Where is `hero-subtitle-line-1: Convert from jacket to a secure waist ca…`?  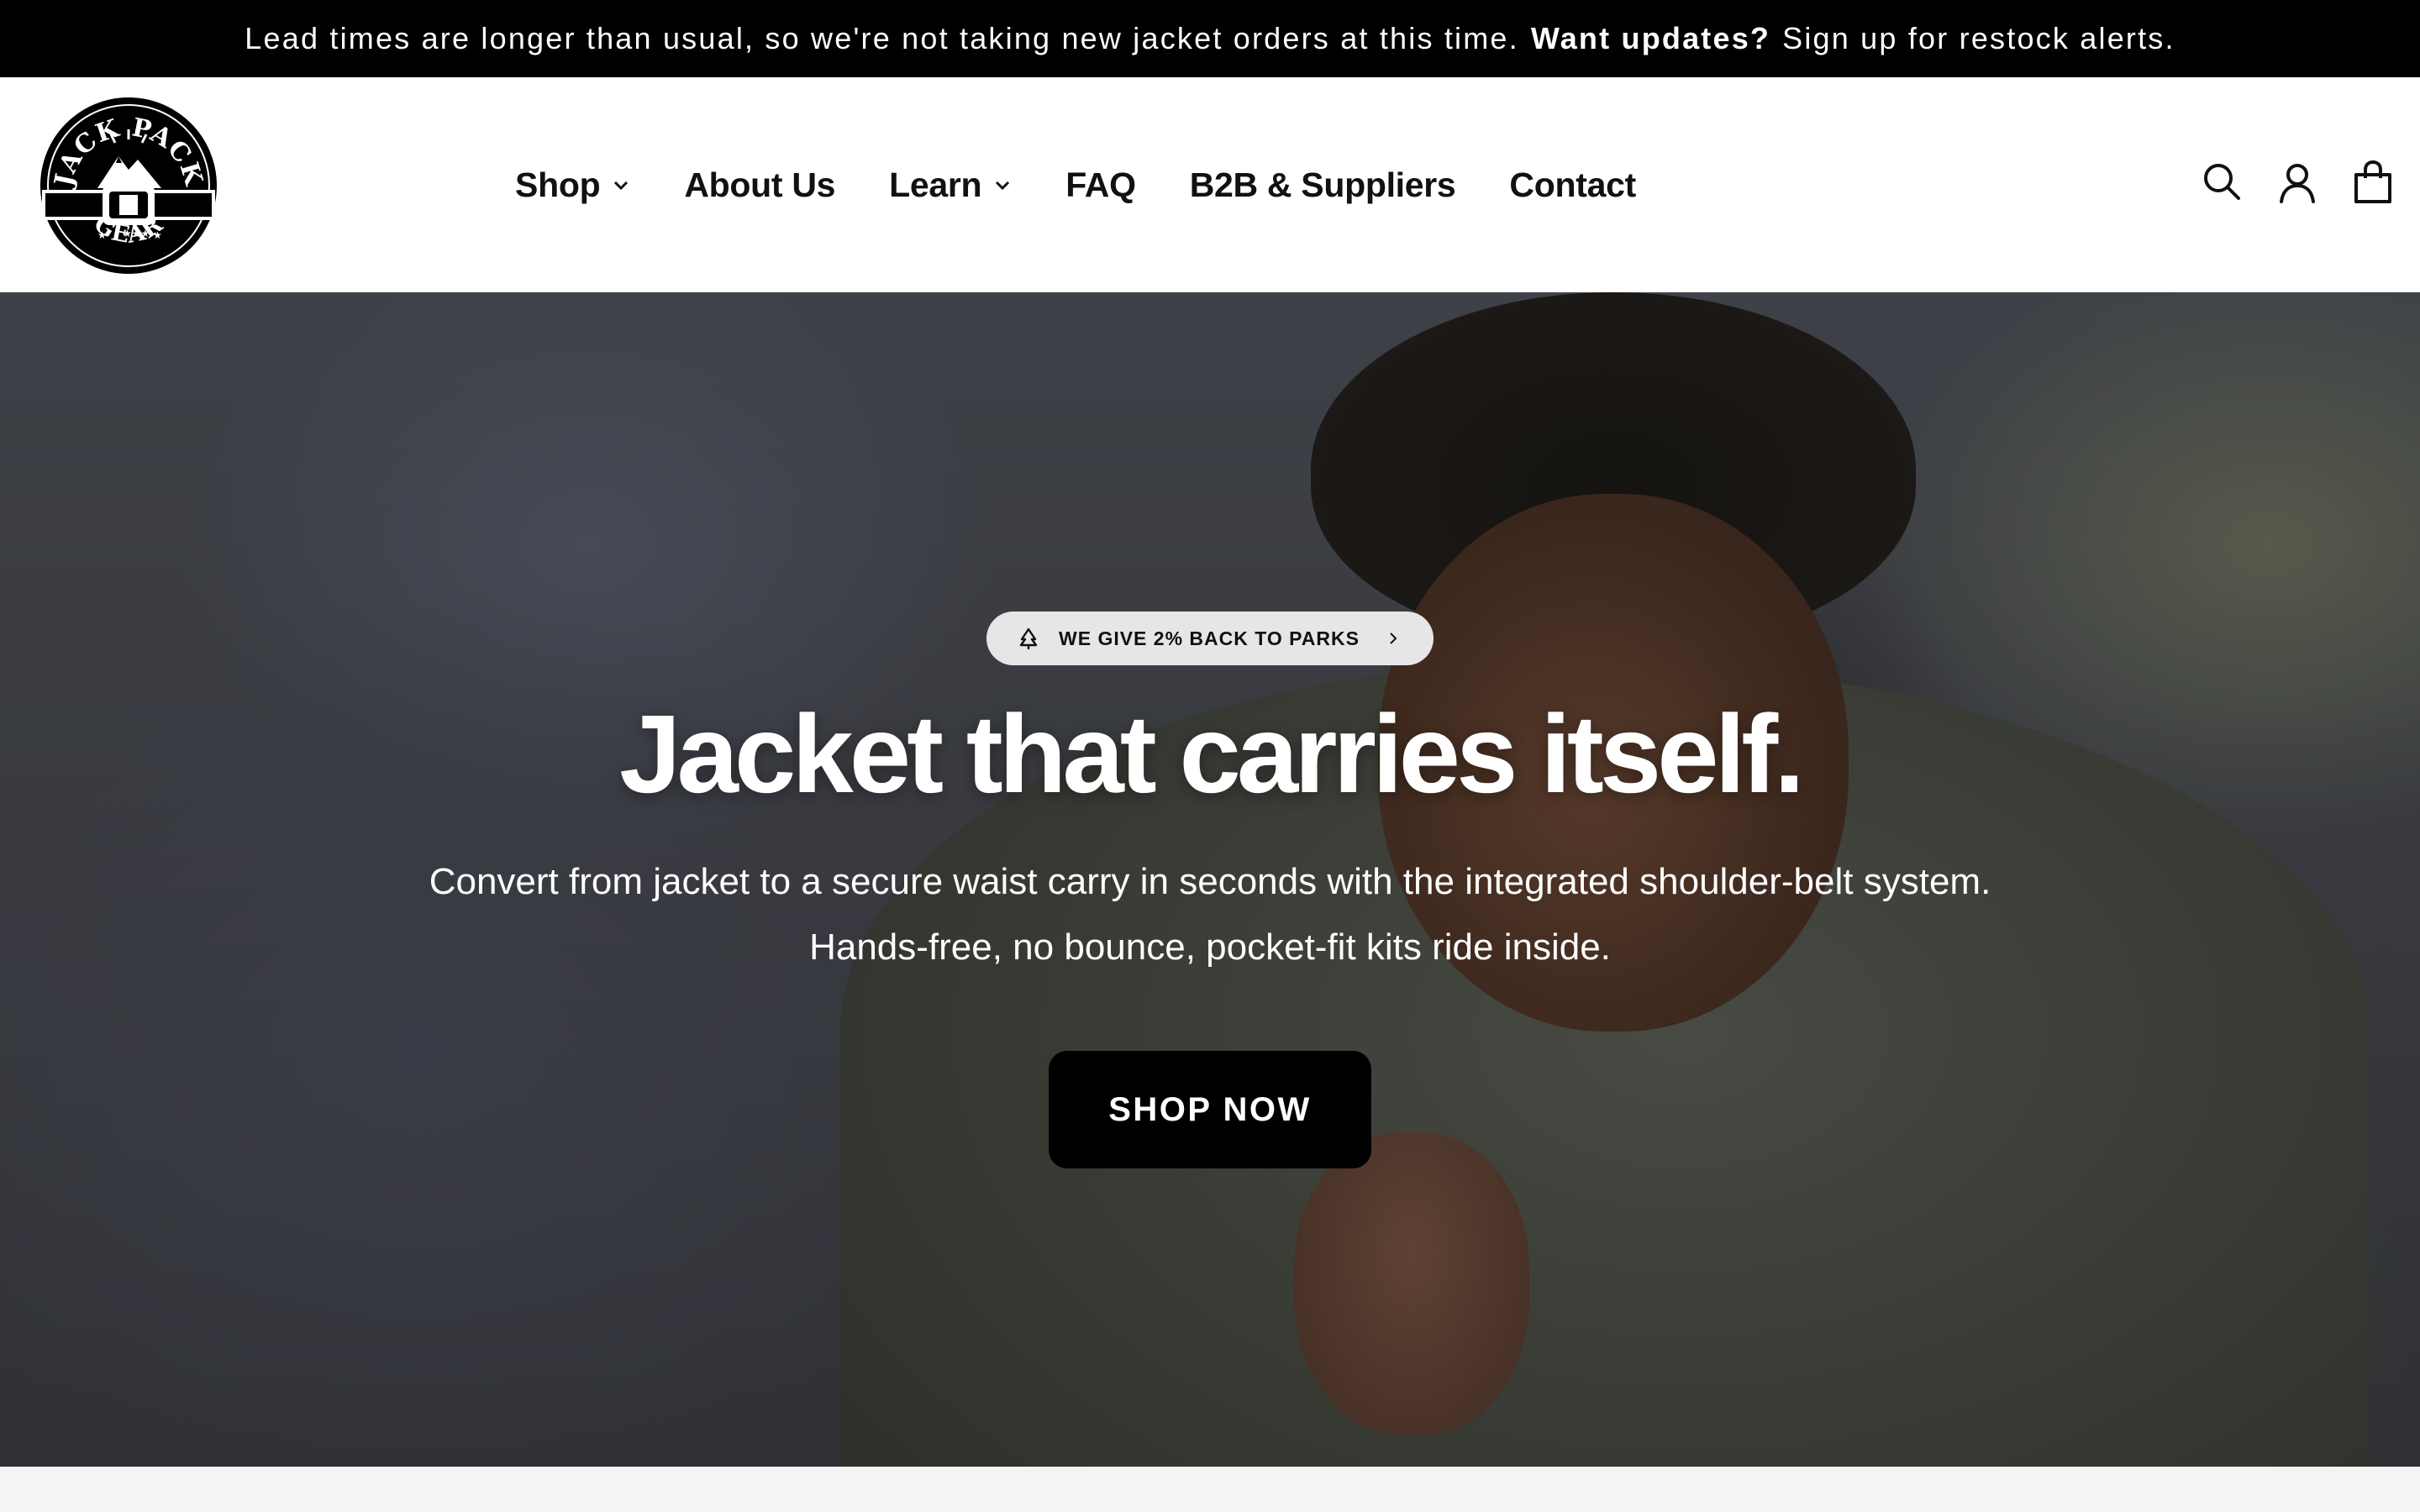
hero-subtitle-line-1: Convert from jacket to a secure waist ca… is located at coordinates (1210, 881).